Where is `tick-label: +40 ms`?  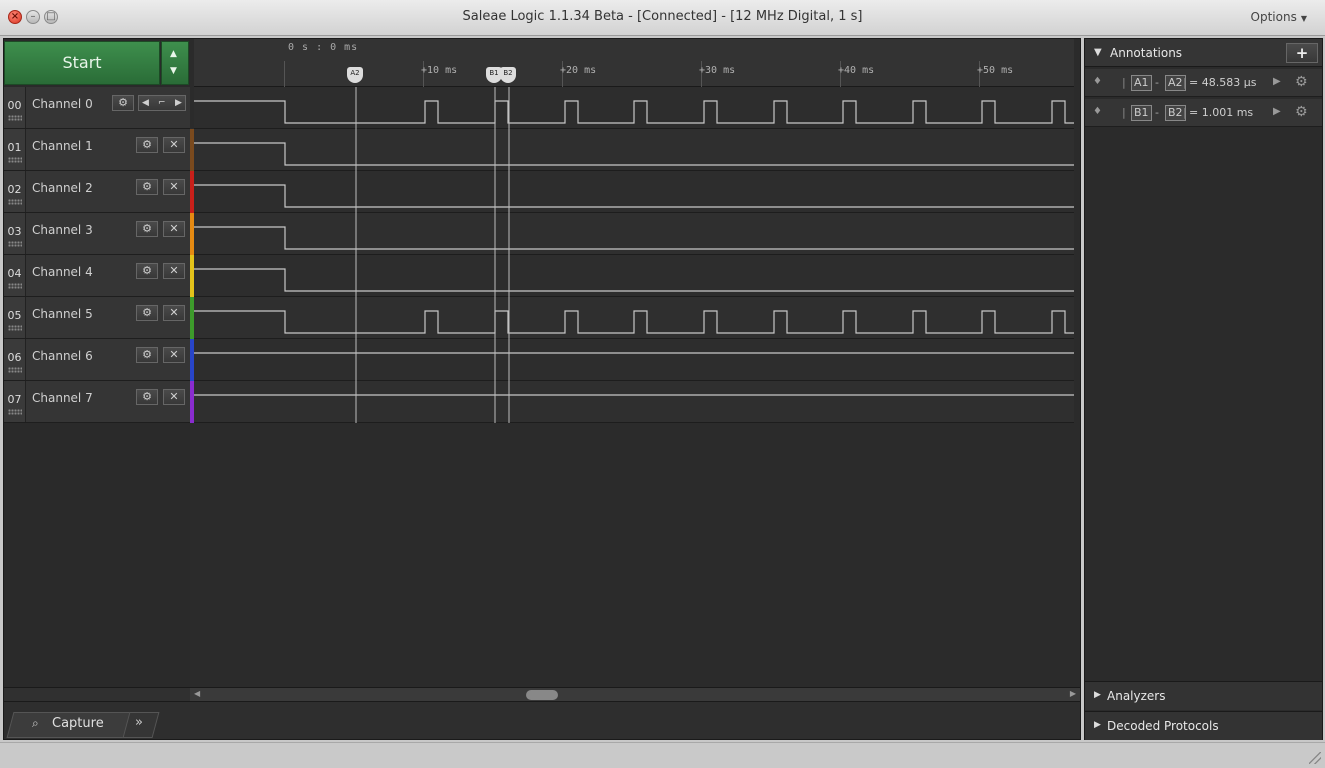 tick-label: +40 ms is located at coordinates (856, 70).